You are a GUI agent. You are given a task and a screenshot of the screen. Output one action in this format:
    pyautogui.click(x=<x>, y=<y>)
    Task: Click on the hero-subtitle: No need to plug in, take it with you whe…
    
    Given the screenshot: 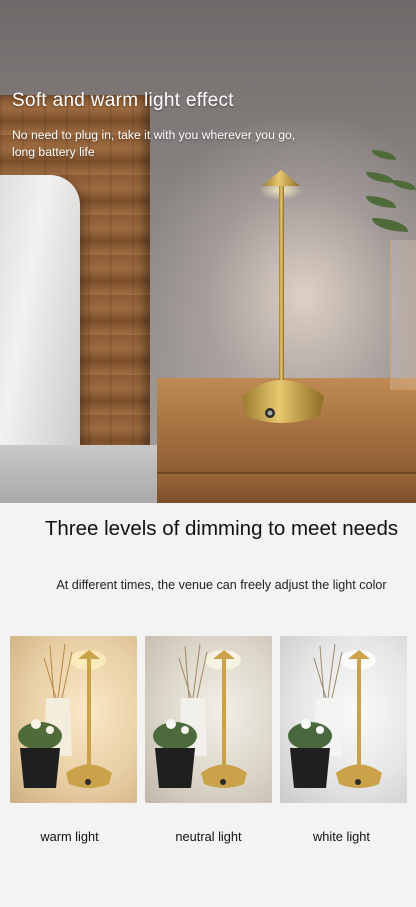 What is the action you would take?
    pyautogui.click(x=154, y=143)
    